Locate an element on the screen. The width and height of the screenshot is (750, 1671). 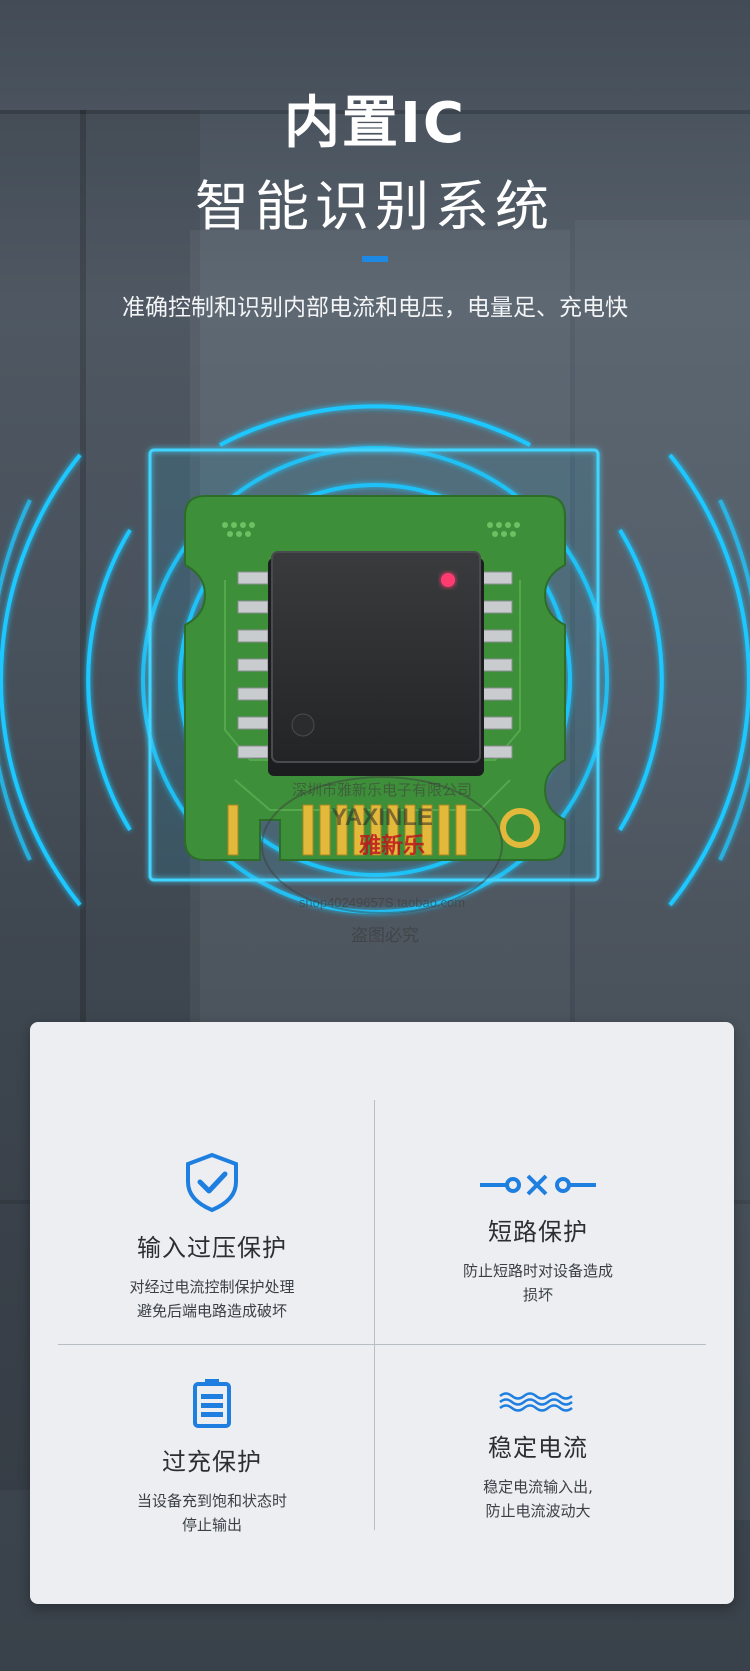
ic-pin1-marker is located at coordinates (303, 725).